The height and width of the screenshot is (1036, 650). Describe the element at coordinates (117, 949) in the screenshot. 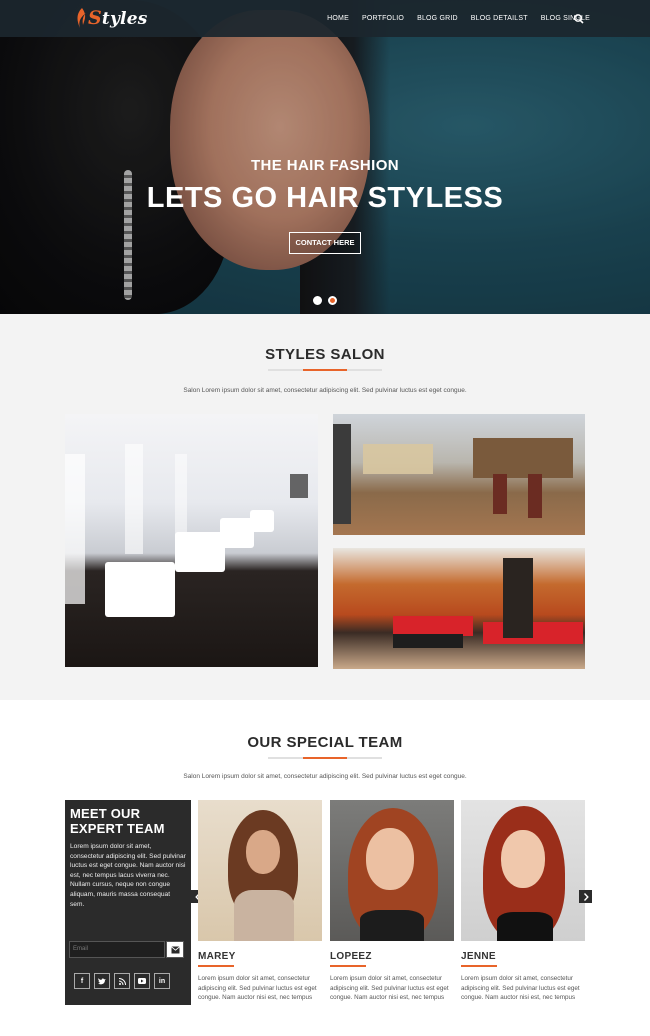

I see `email-field: Email` at that location.